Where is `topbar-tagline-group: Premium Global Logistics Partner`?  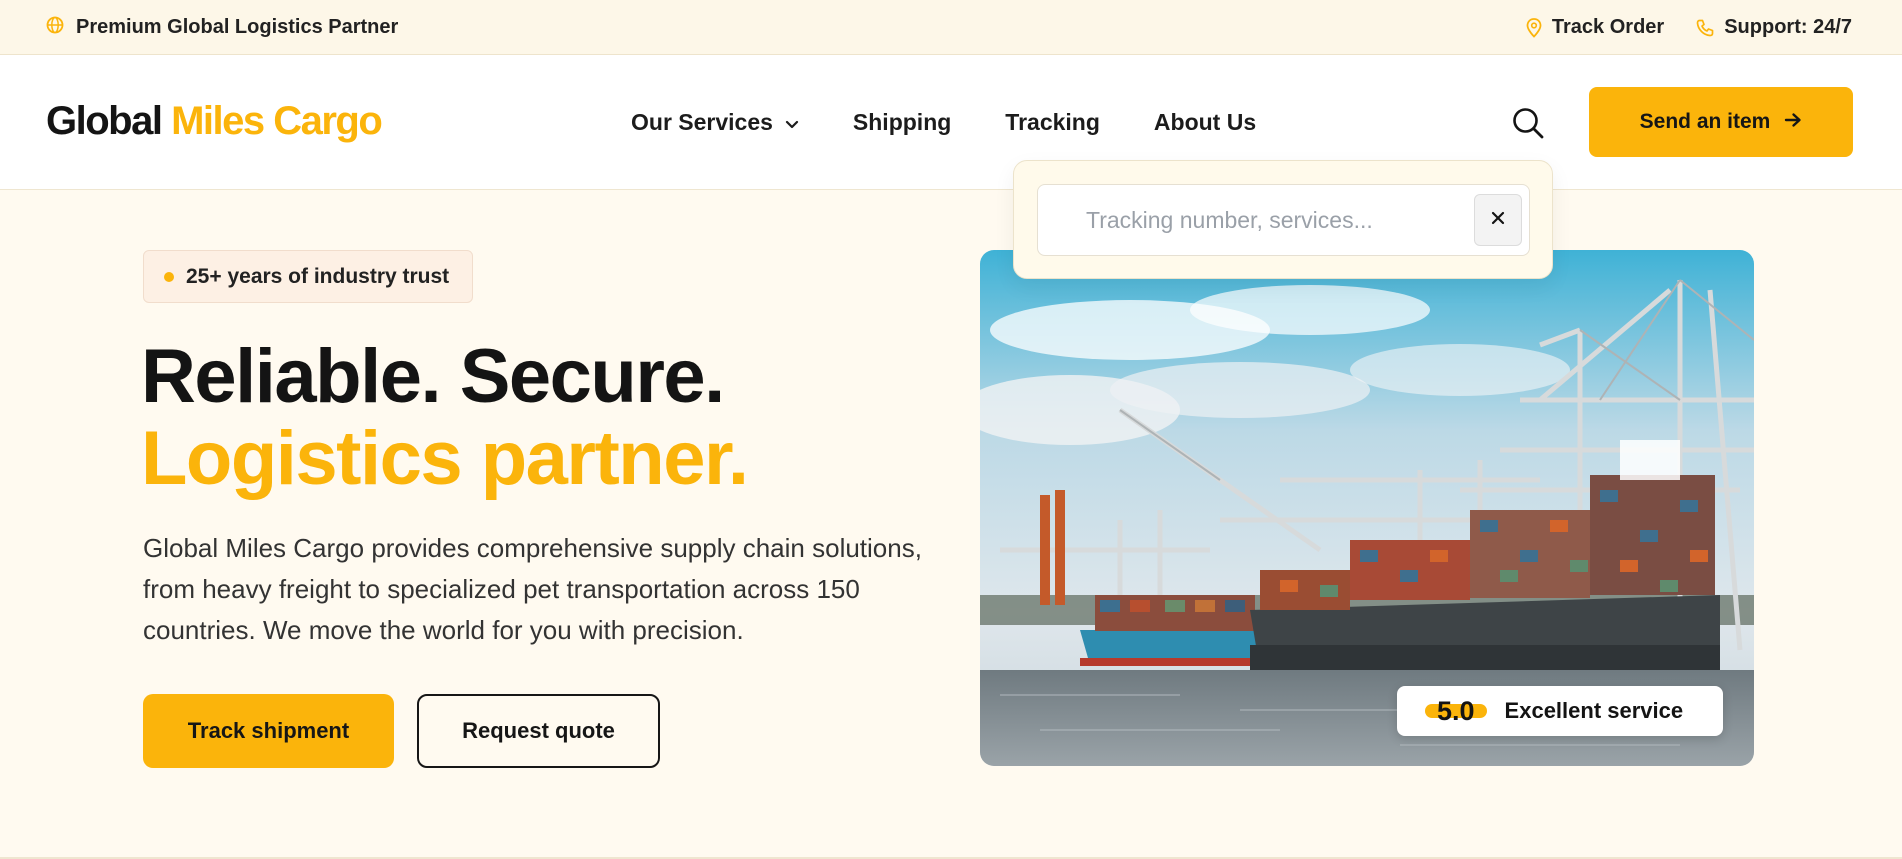
topbar-tagline-group: Premium Global Logistics Partner is located at coordinates (222, 27).